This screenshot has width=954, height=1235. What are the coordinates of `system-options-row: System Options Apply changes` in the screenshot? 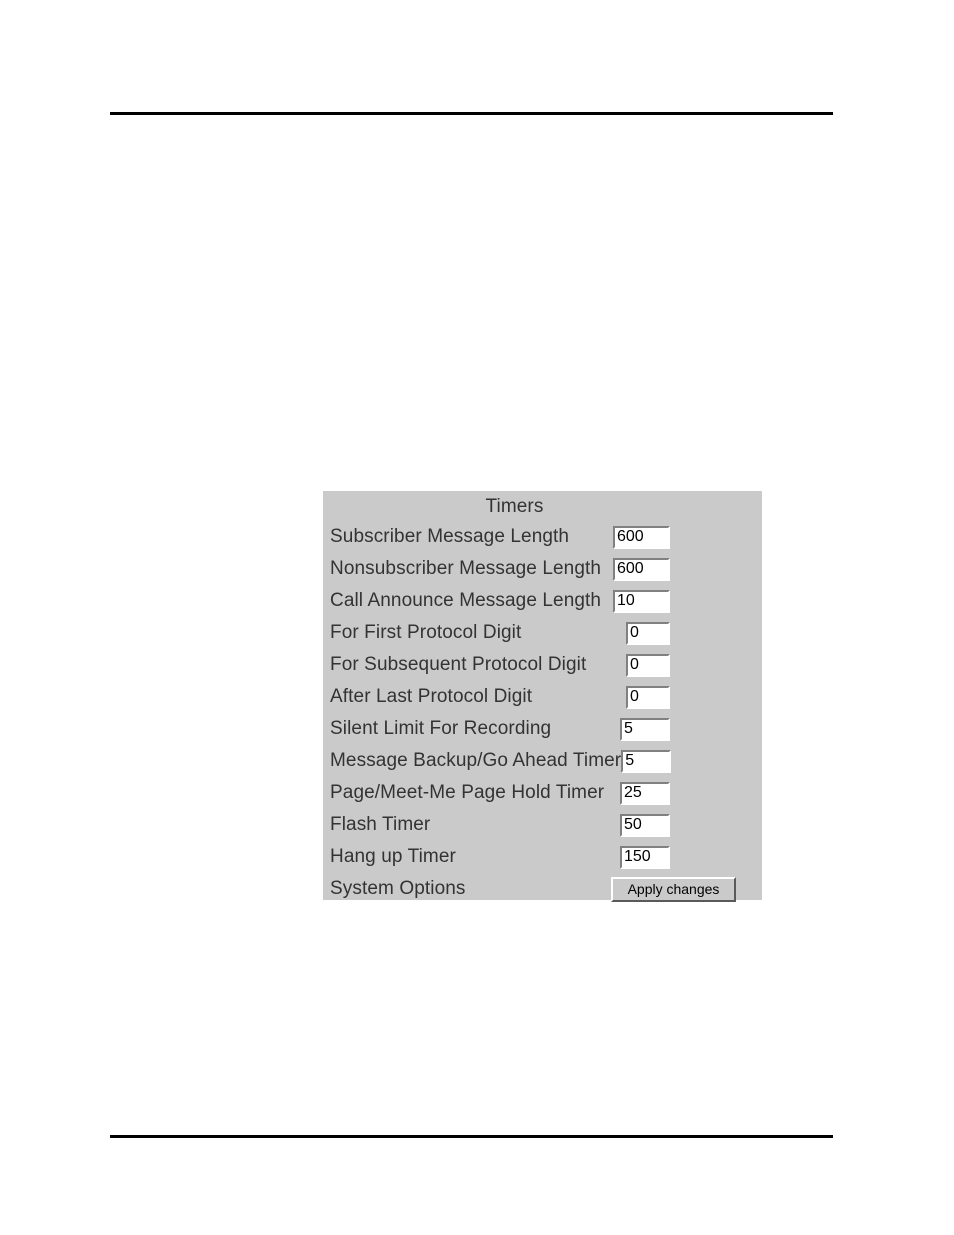 It's located at (542, 889).